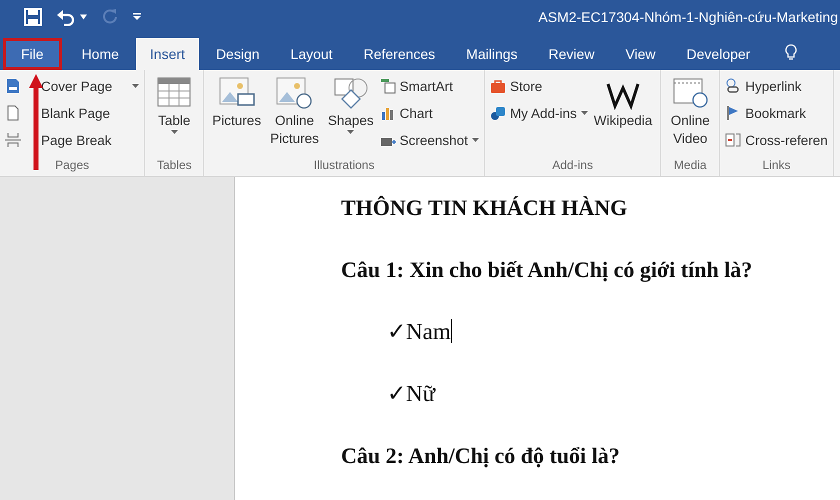  Describe the element at coordinates (776, 113) in the screenshot. I see `ribbon-button: Bookmark` at that location.